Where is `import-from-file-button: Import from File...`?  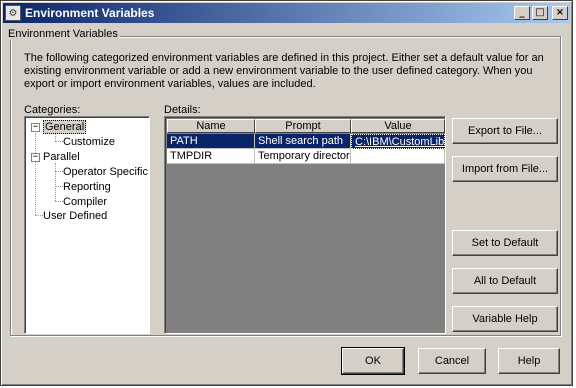 import-from-file-button: Import from File... is located at coordinates (505, 169).